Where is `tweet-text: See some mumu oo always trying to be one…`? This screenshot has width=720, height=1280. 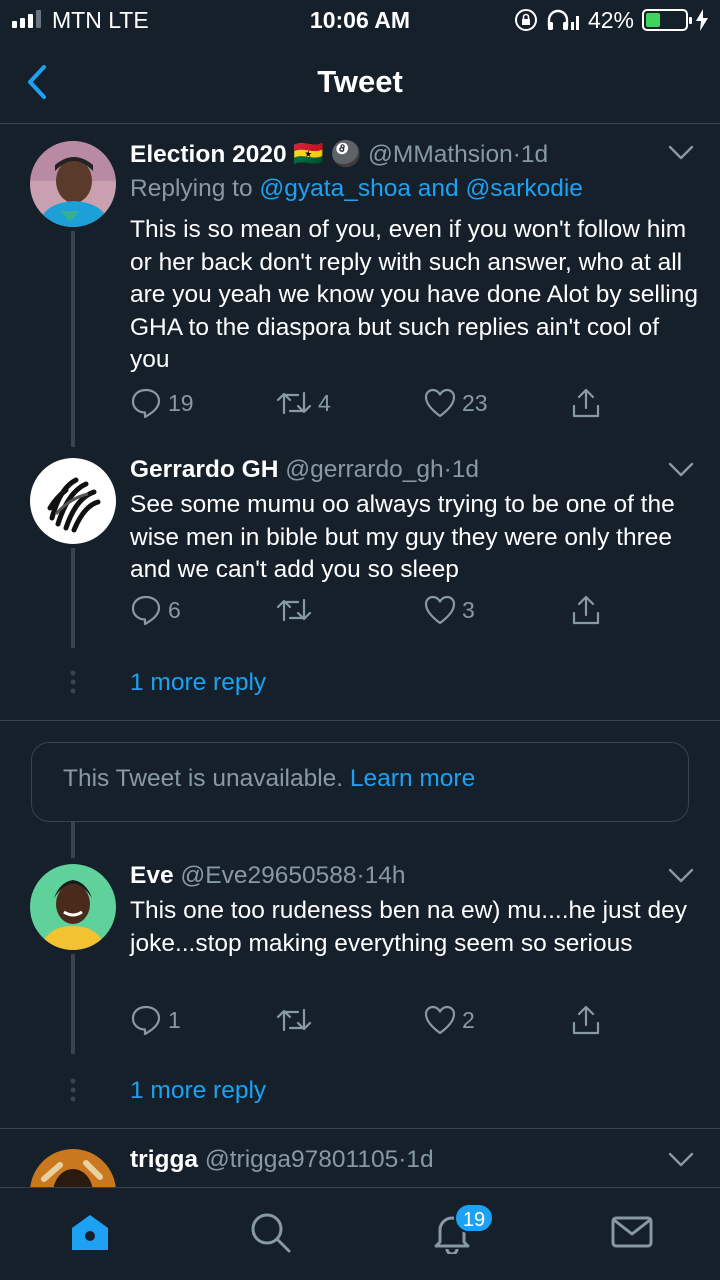 tweet-text: See some mumu oo always trying to be one… is located at coordinates (402, 537).